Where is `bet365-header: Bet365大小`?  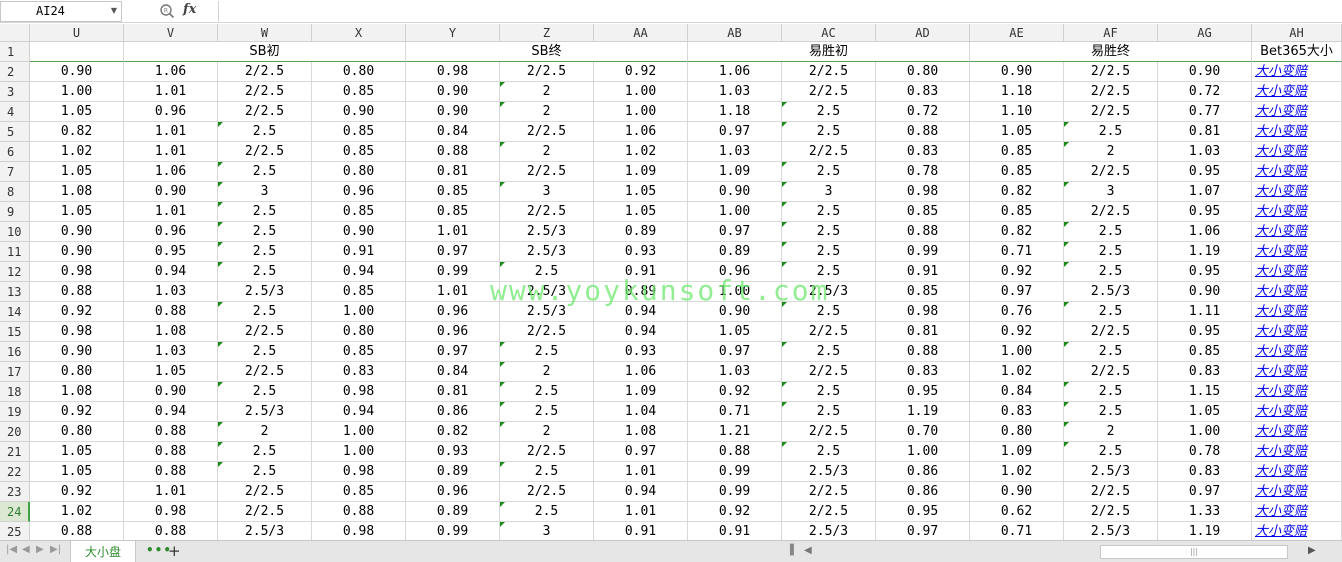
bet365-header: Bet365大小 is located at coordinates (1297, 52).